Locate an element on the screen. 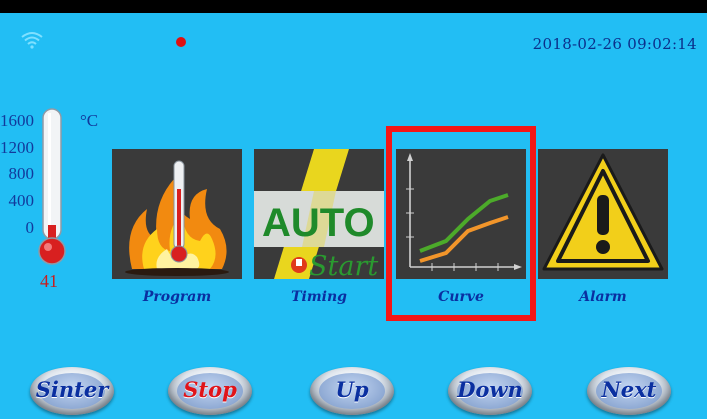 This screenshot has width=707, height=419. alarm-tile is located at coordinates (603, 214).